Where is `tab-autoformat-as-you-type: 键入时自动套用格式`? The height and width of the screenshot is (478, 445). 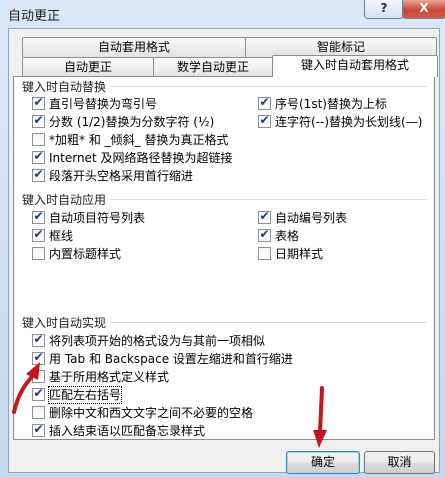
tab-autoformat-as-you-type: 键入时自动套用格式 is located at coordinates (355, 66).